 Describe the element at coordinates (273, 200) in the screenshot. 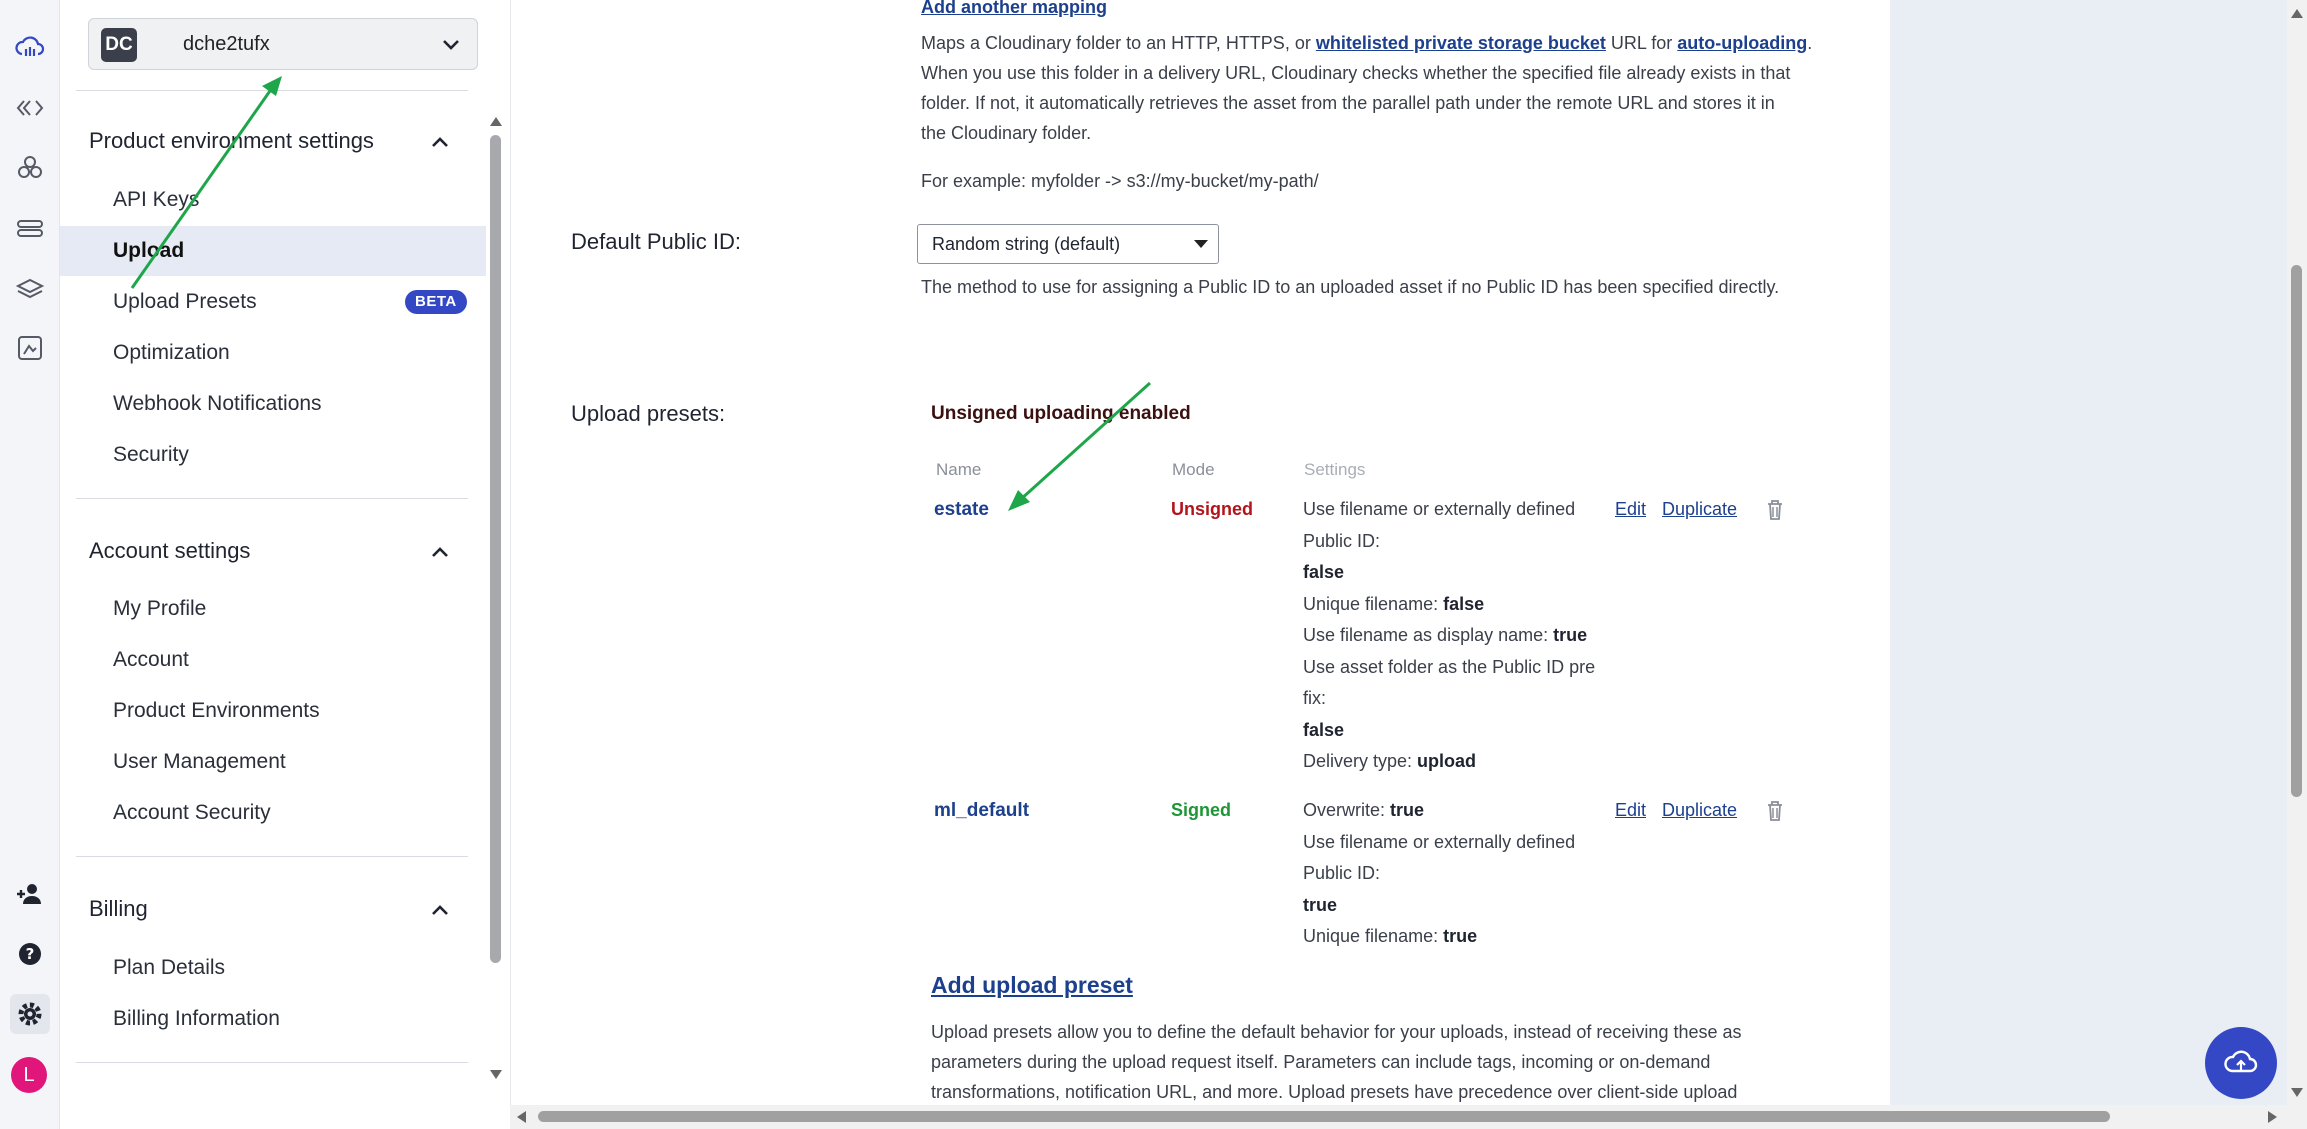

I see `sidebar-item-api-keys: API Keys` at that location.